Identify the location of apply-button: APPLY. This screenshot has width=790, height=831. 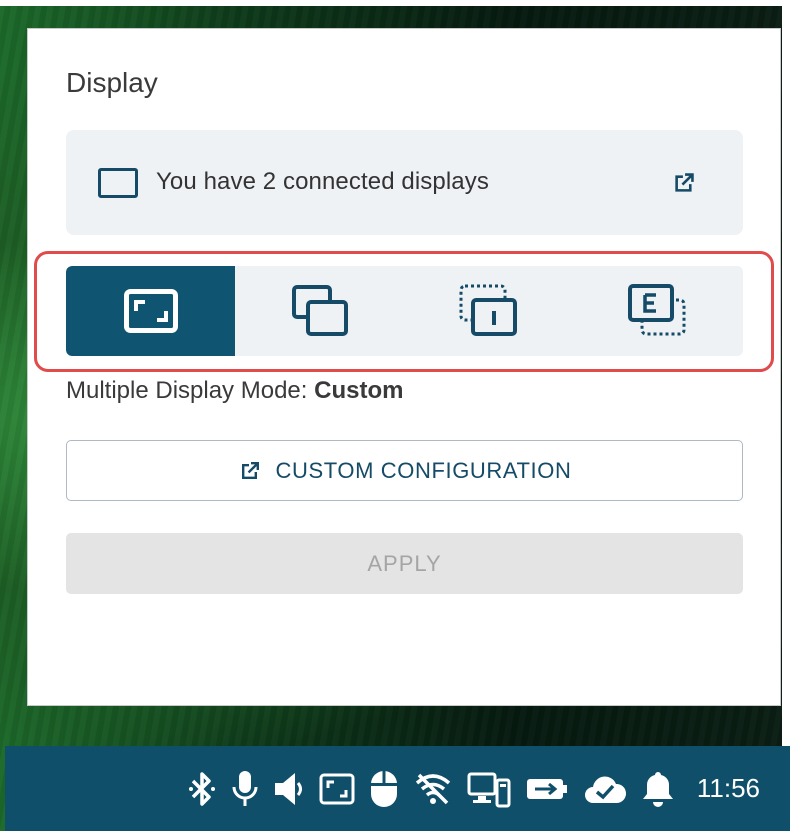
(404, 563).